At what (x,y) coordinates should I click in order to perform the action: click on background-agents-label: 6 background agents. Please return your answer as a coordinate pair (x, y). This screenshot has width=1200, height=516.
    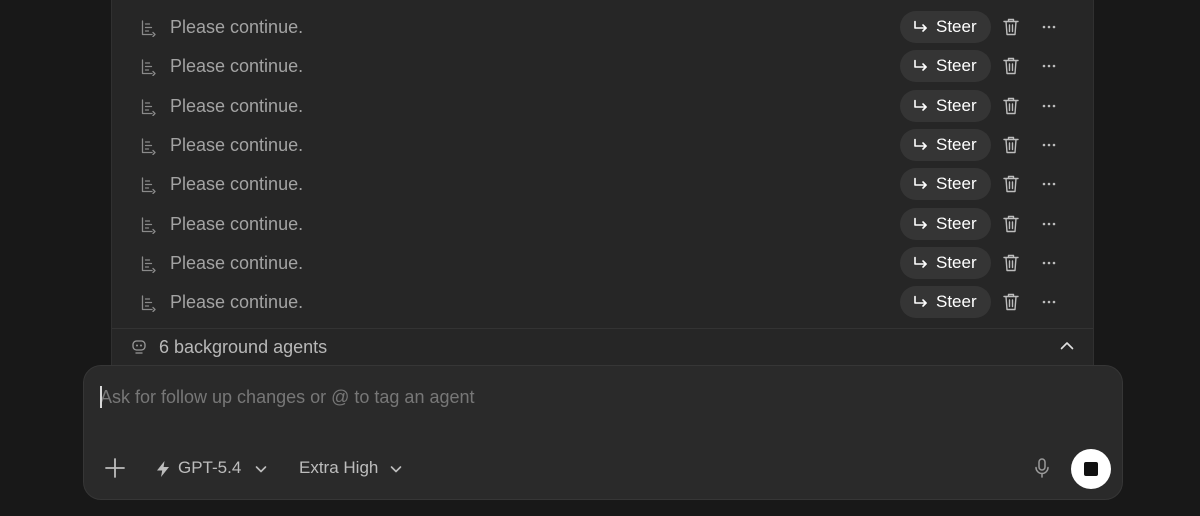
    Looking at the image, I should click on (243, 347).